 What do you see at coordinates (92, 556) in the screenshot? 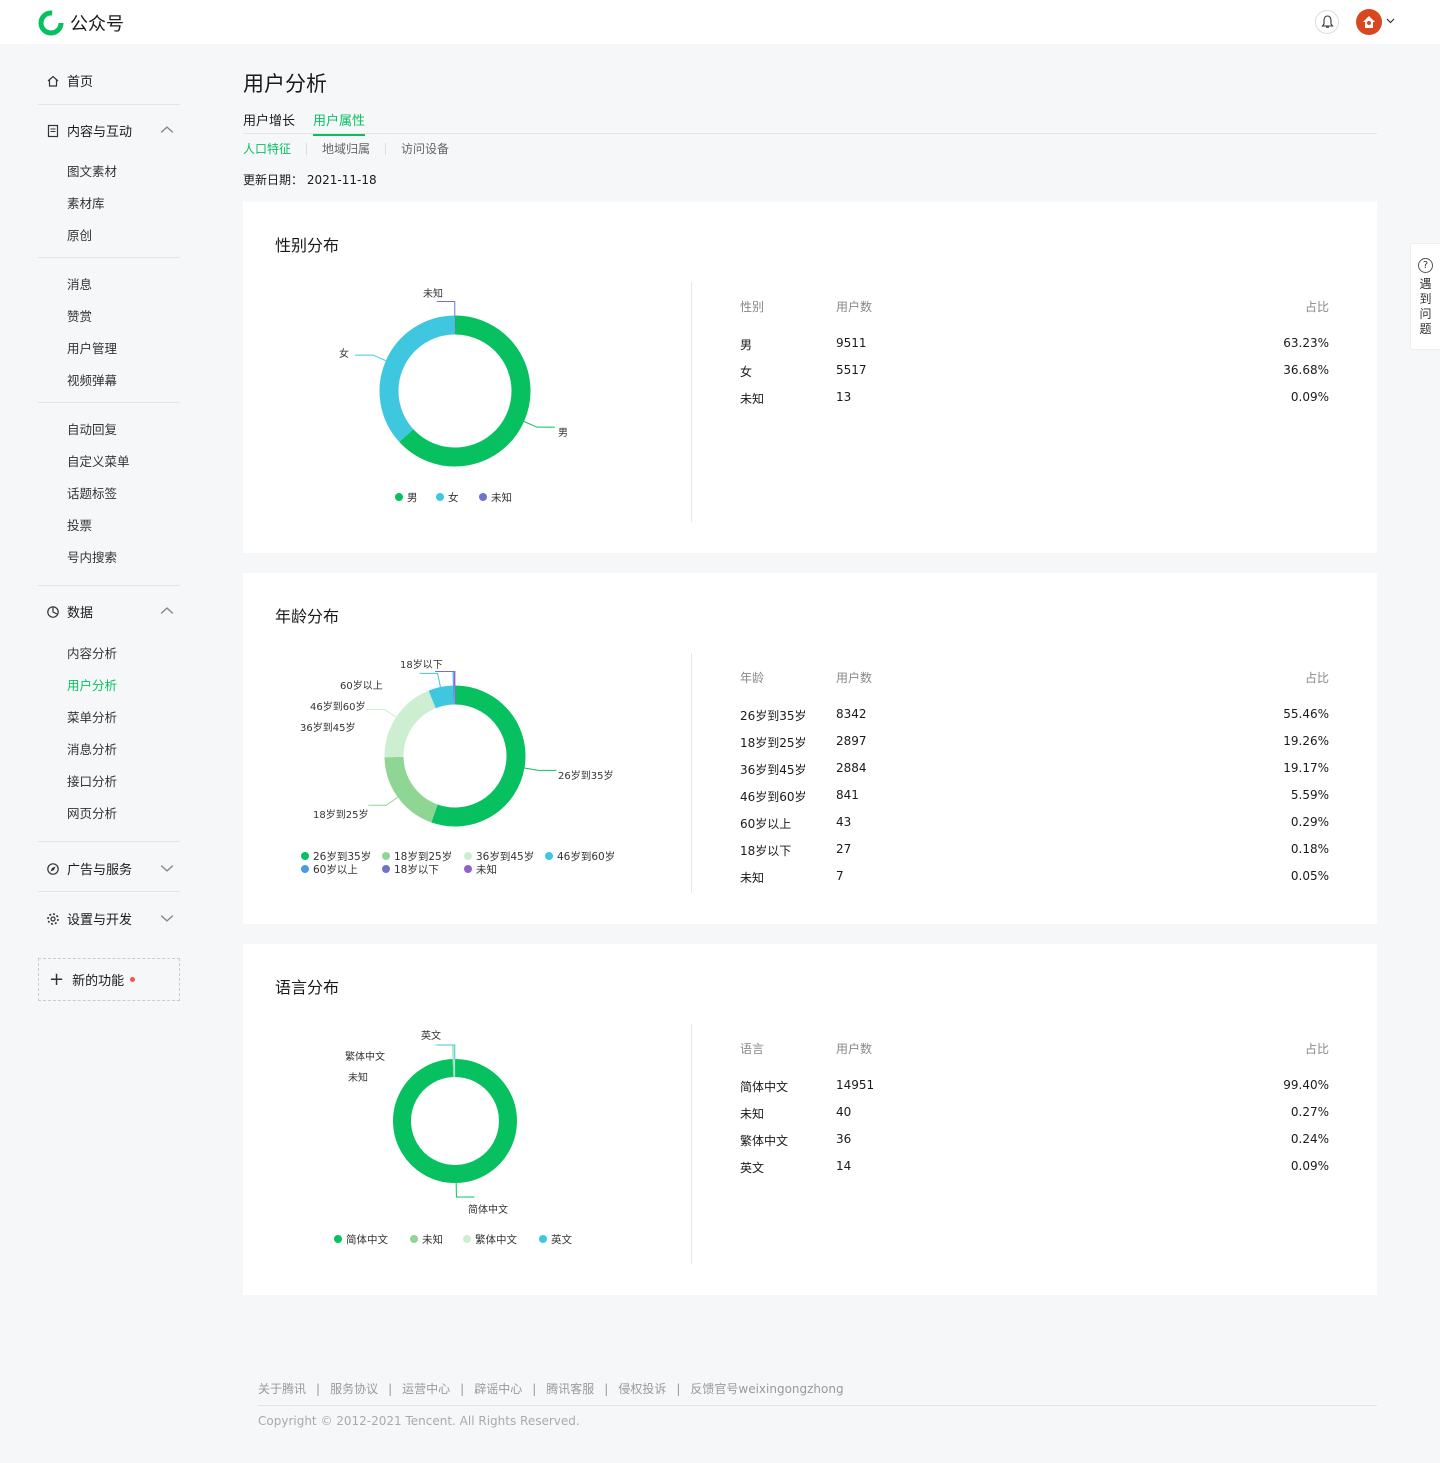
I see `sidebar-item-search: 号内搜索` at bounding box center [92, 556].